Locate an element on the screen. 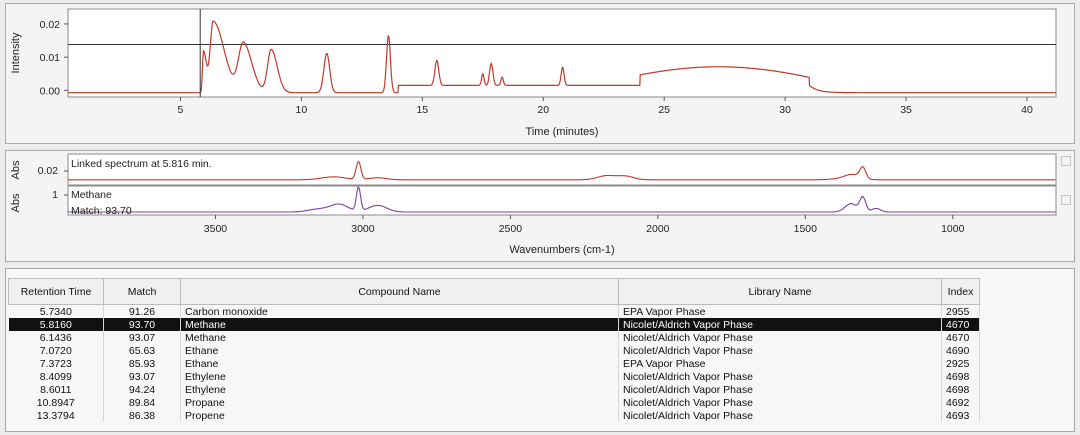 The width and height of the screenshot is (1080, 435). match-score-label: Match: 93.70 is located at coordinates (101, 211).